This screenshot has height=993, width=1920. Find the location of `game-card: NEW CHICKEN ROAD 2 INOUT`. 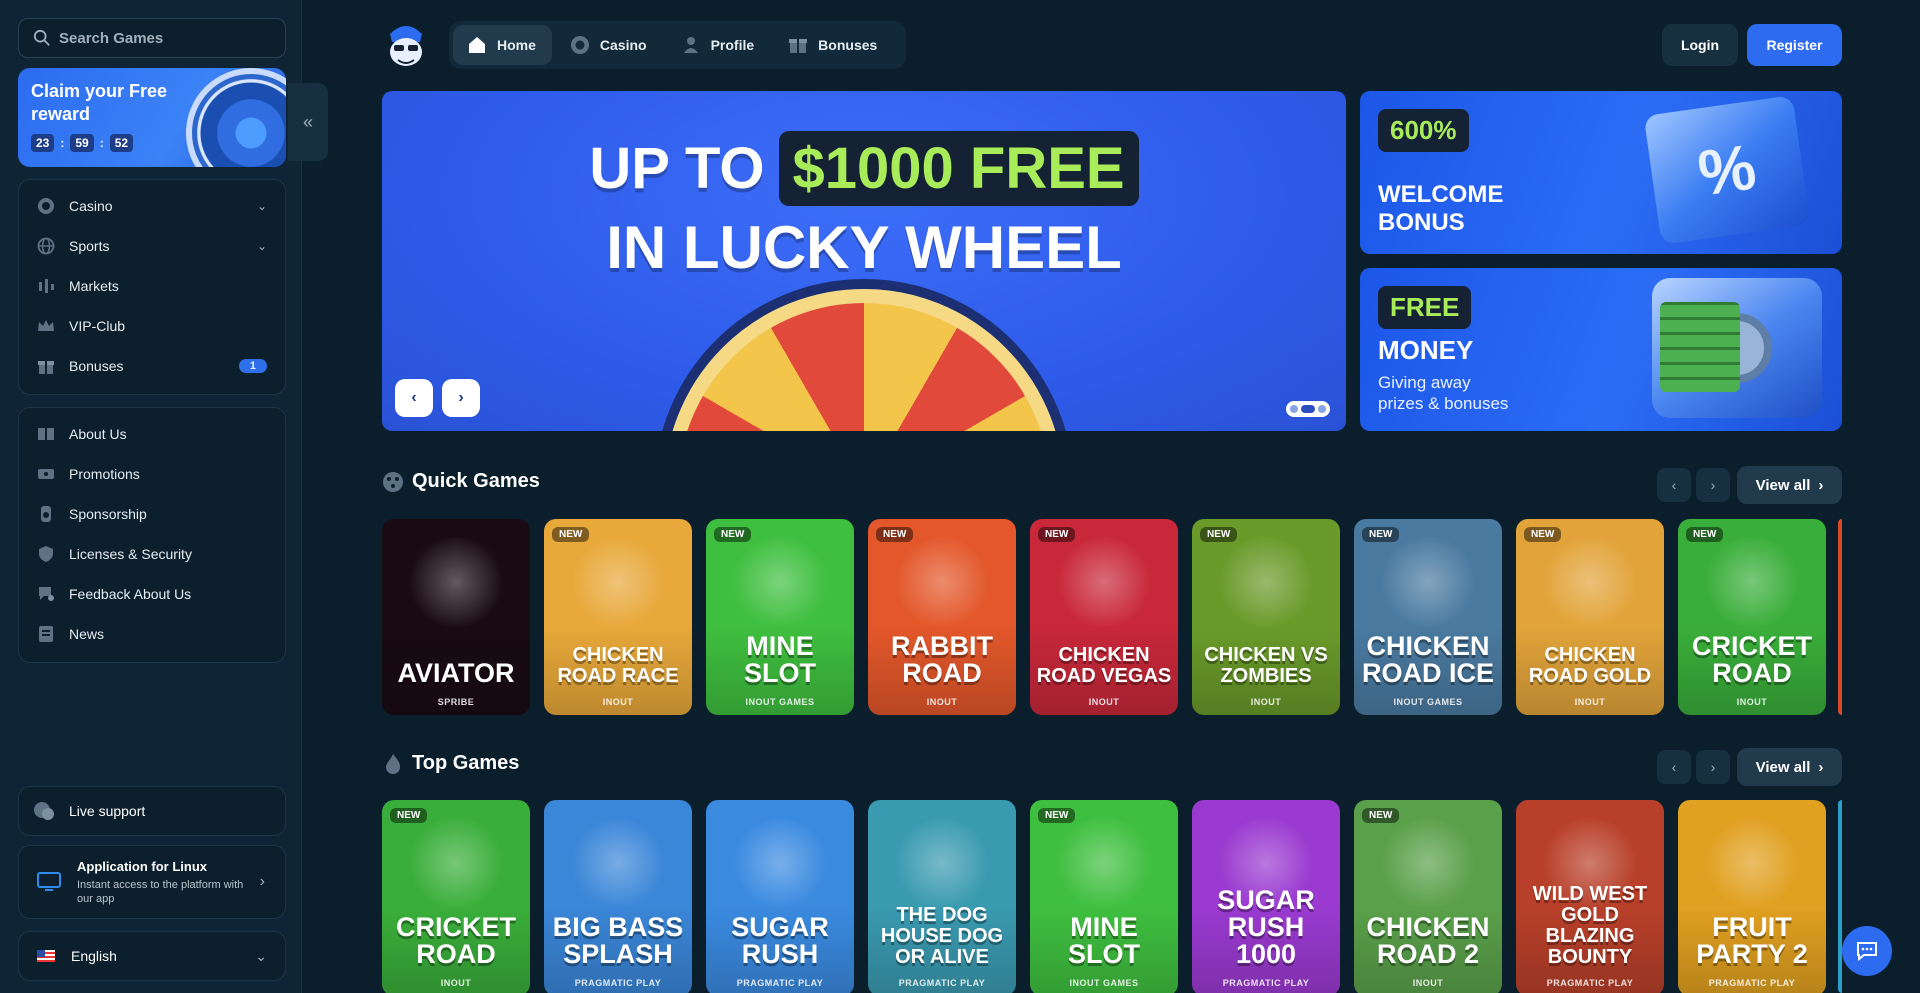

game-card: NEW CHICKEN ROAD 2 INOUT is located at coordinates (1428, 896).